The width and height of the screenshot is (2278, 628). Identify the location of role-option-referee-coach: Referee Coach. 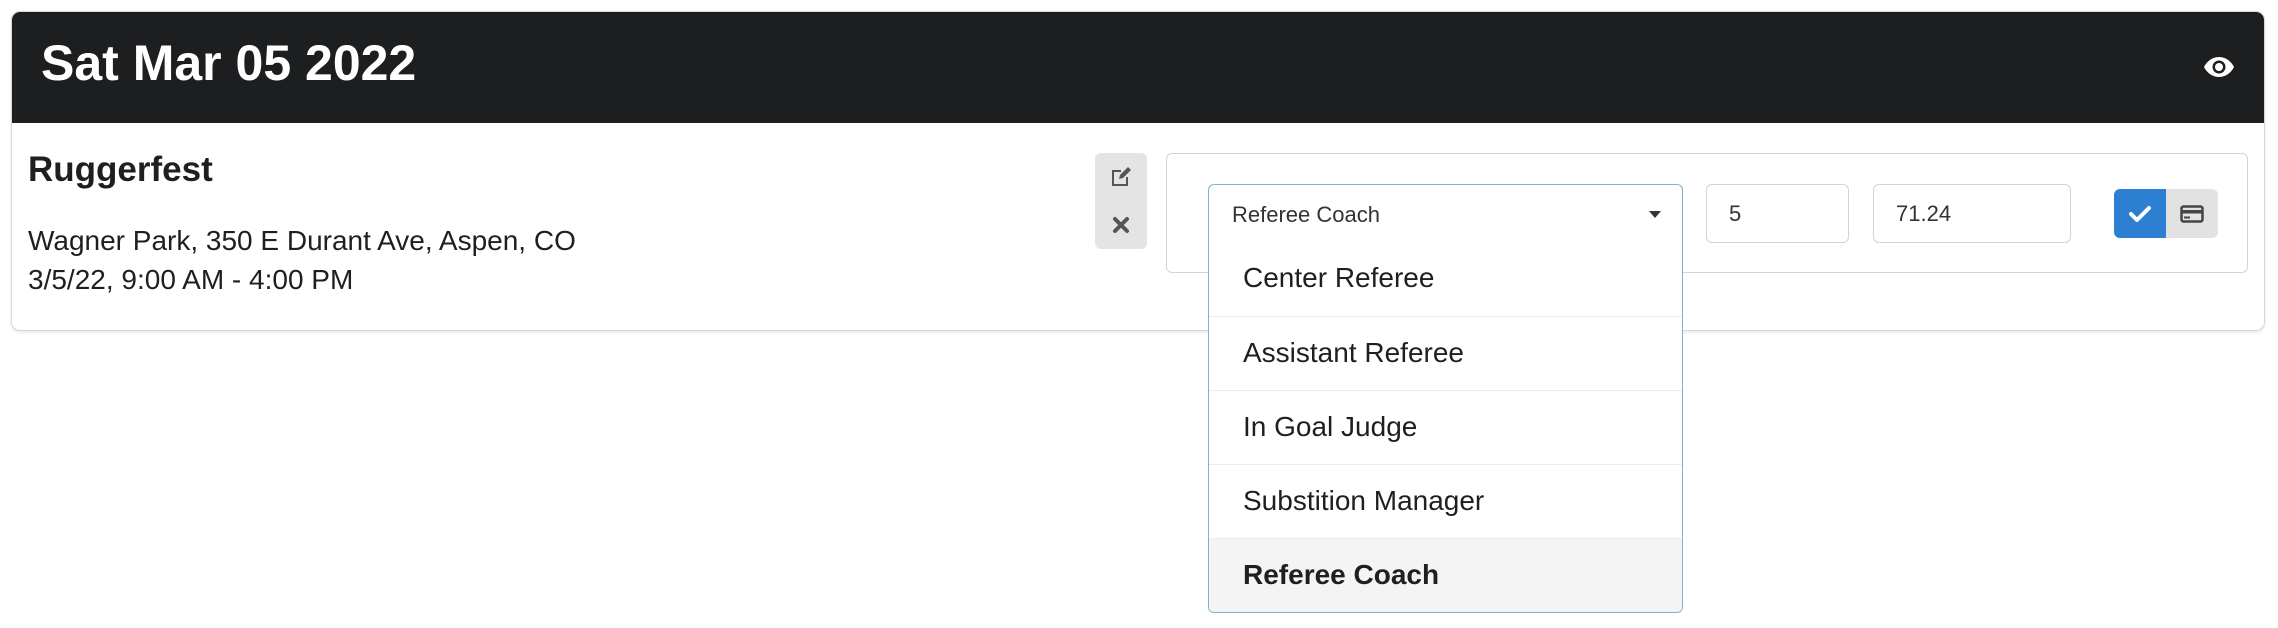
(1445, 575).